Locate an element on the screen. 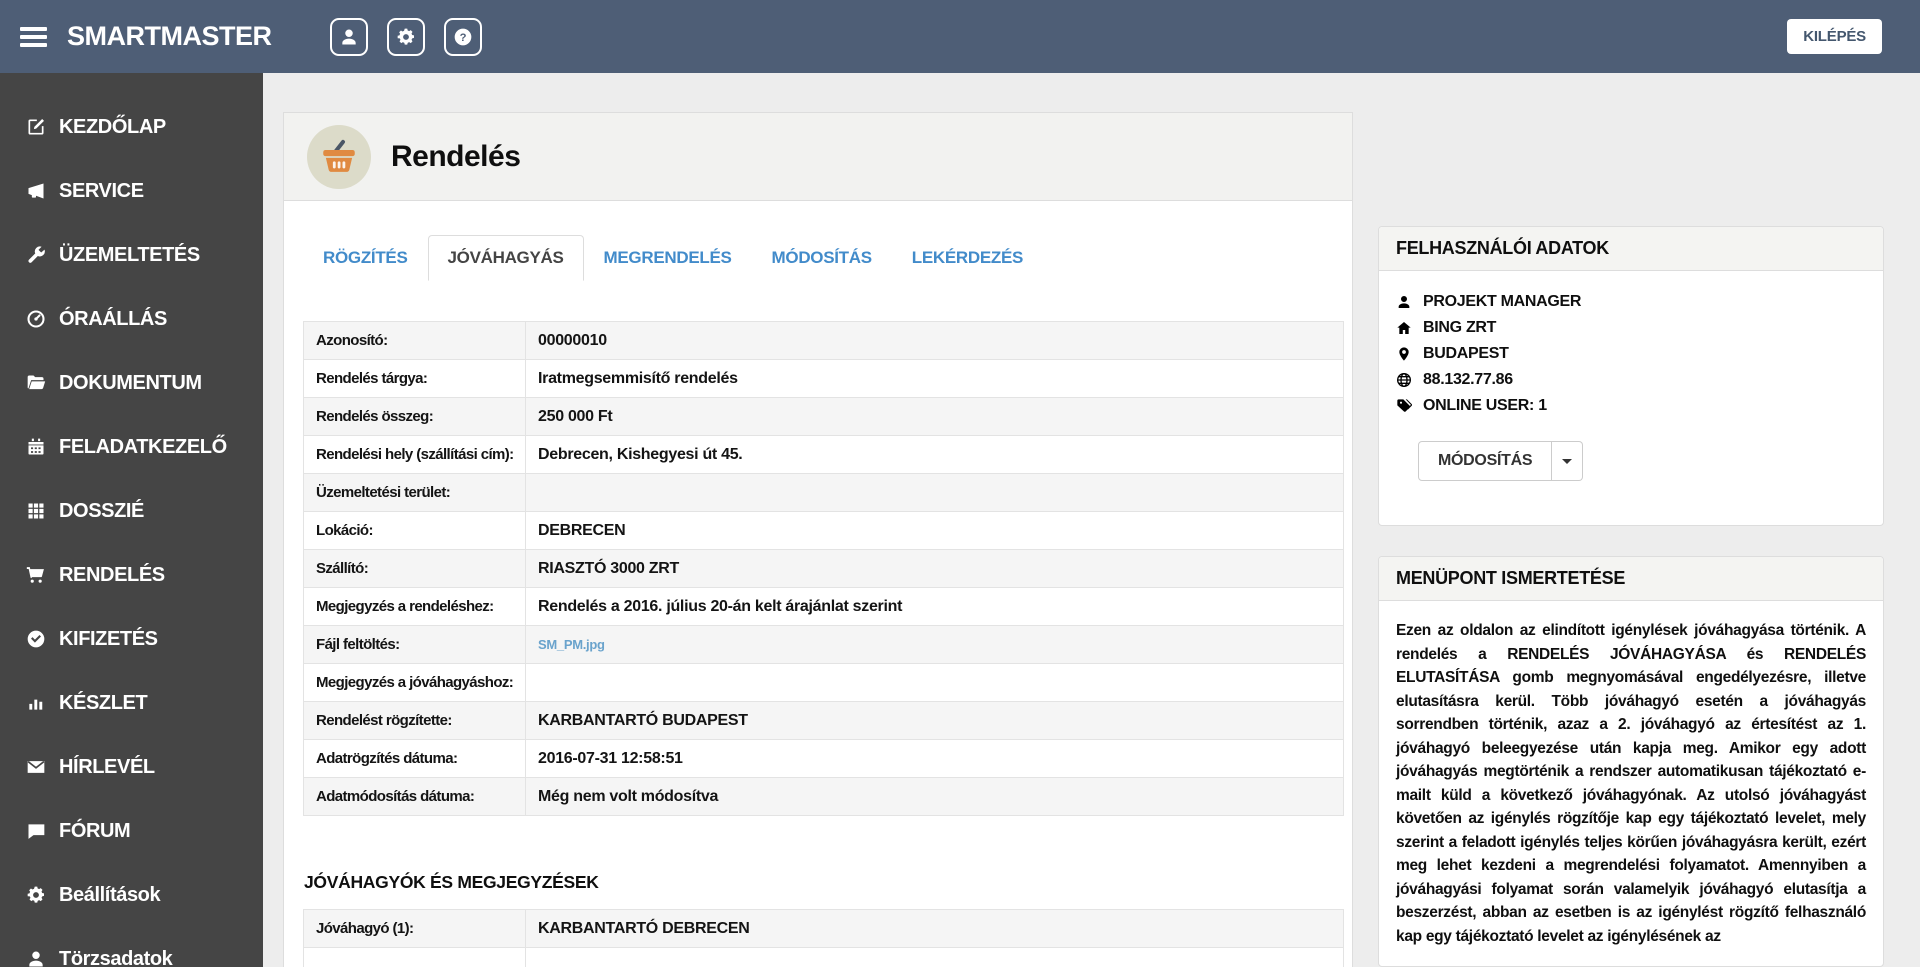 This screenshot has height=967, width=1920. approvers-heading: JÓVÁHAGYÓK ÉS MEGJEGYZÉSEK is located at coordinates (451, 882).